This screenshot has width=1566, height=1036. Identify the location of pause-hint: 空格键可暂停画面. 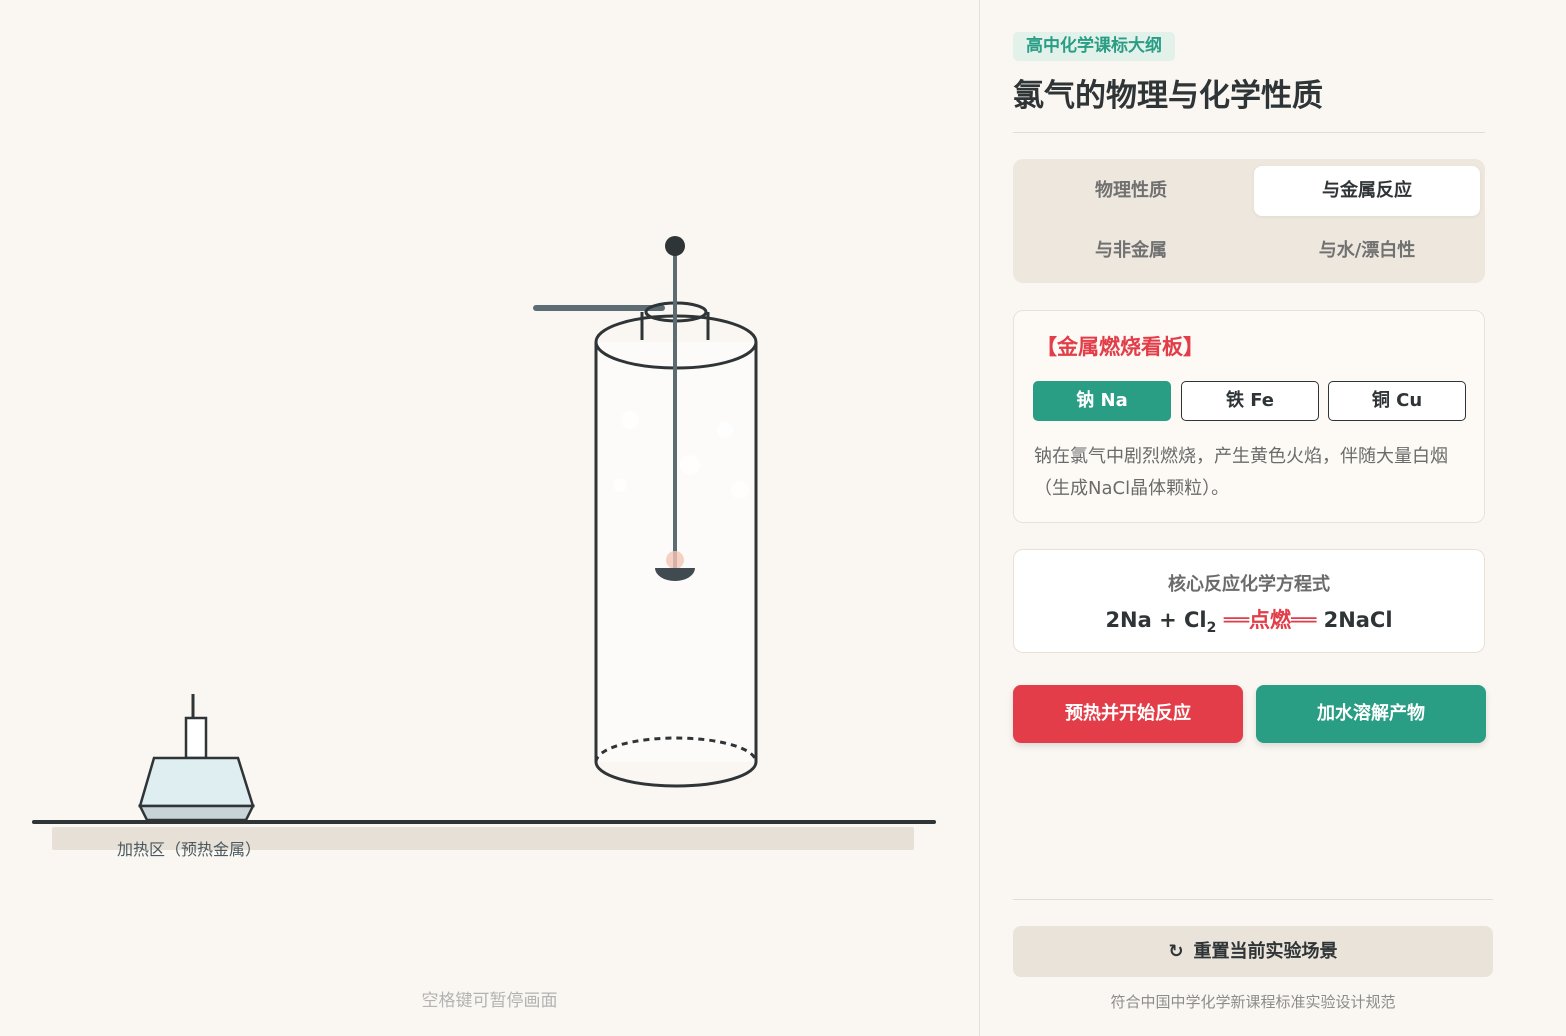
(489, 1001).